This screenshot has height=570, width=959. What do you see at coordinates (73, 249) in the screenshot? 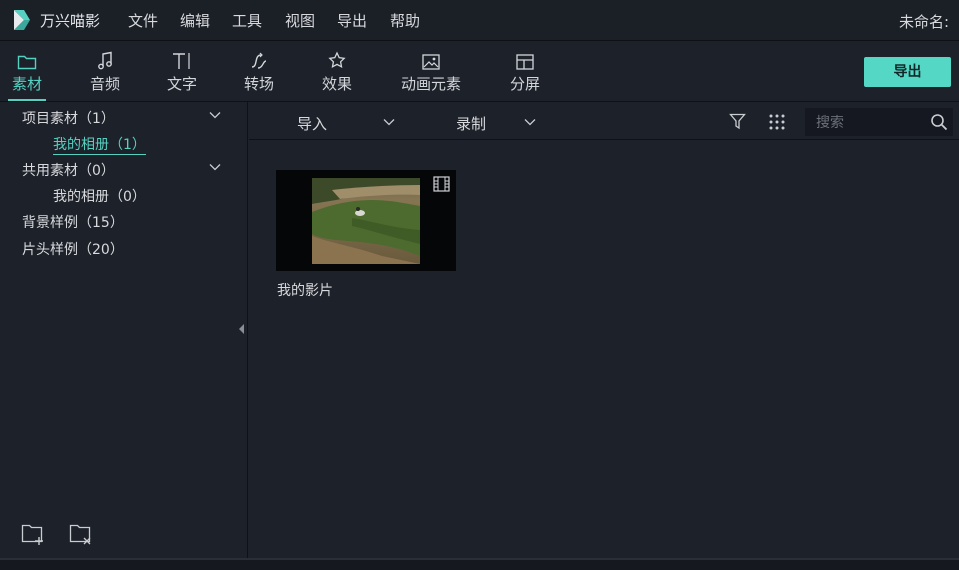
I see `folder-intro-samples: 片头样例（20）` at bounding box center [73, 249].